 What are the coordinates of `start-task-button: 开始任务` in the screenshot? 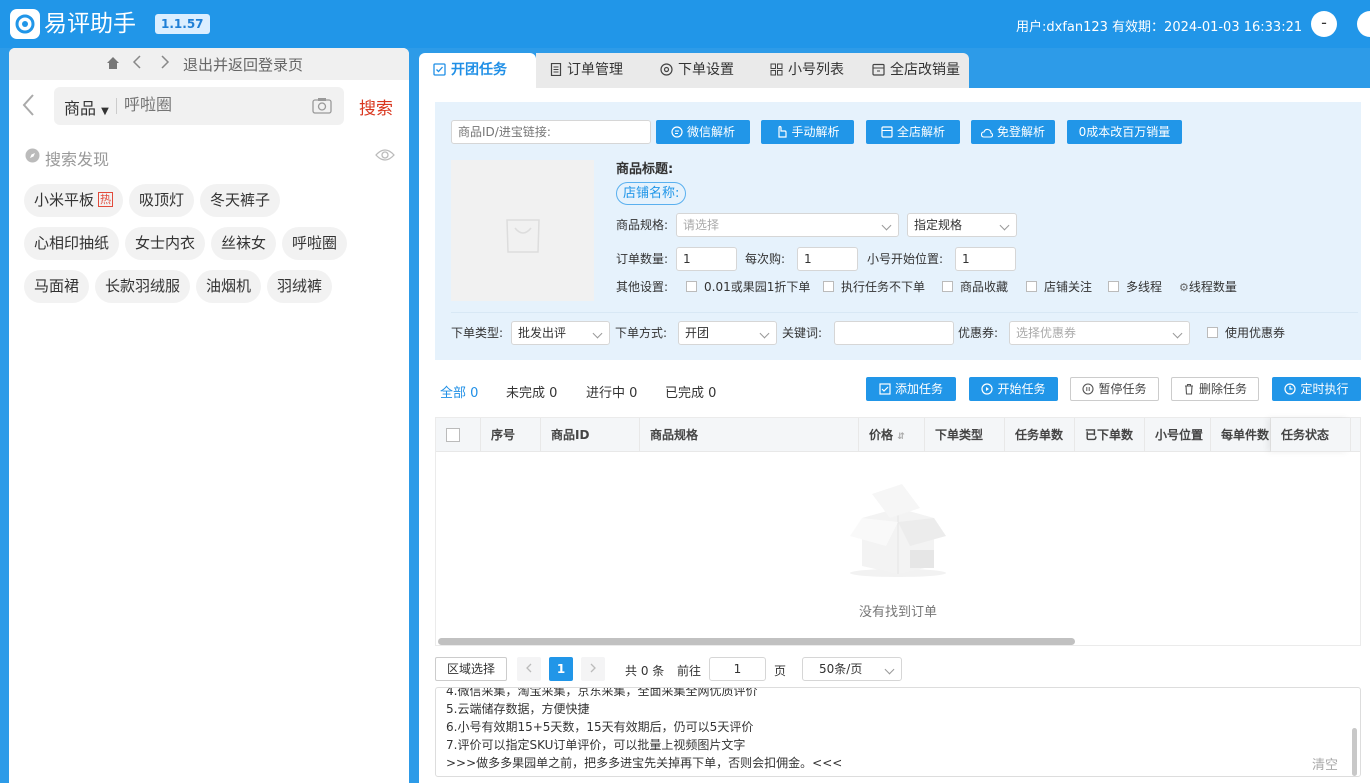 It's located at (1013, 389).